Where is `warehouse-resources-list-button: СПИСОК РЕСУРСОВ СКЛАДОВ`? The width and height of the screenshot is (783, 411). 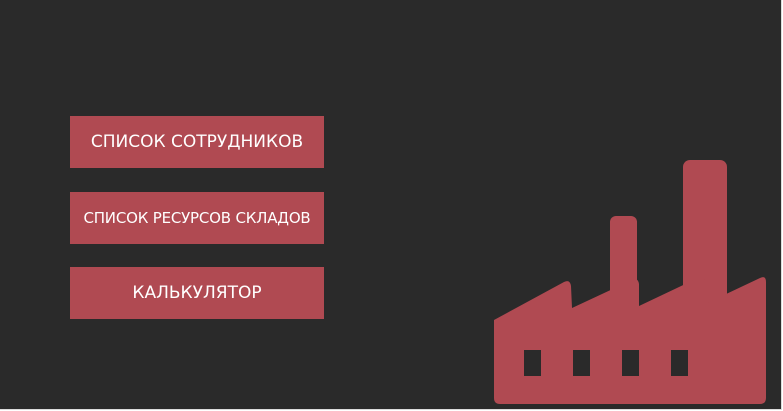 warehouse-resources-list-button: СПИСОК РЕСУРСОВ СКЛАДОВ is located at coordinates (197, 218).